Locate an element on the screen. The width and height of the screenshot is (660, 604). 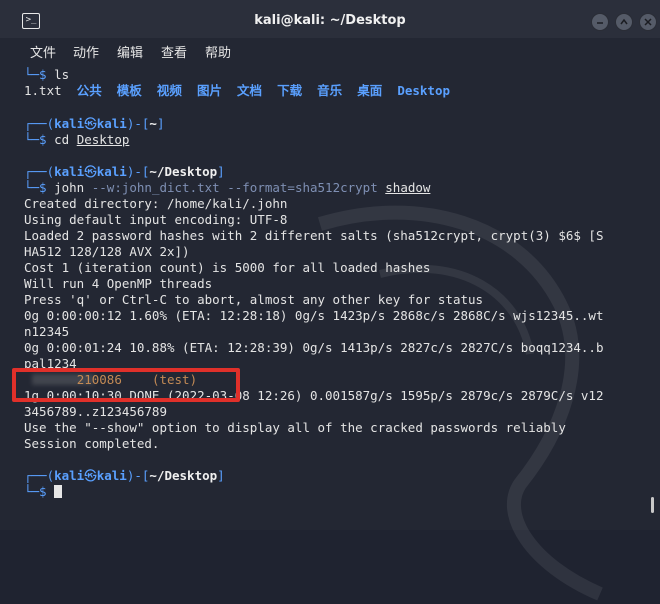
maximize-icon is located at coordinates (624, 21).